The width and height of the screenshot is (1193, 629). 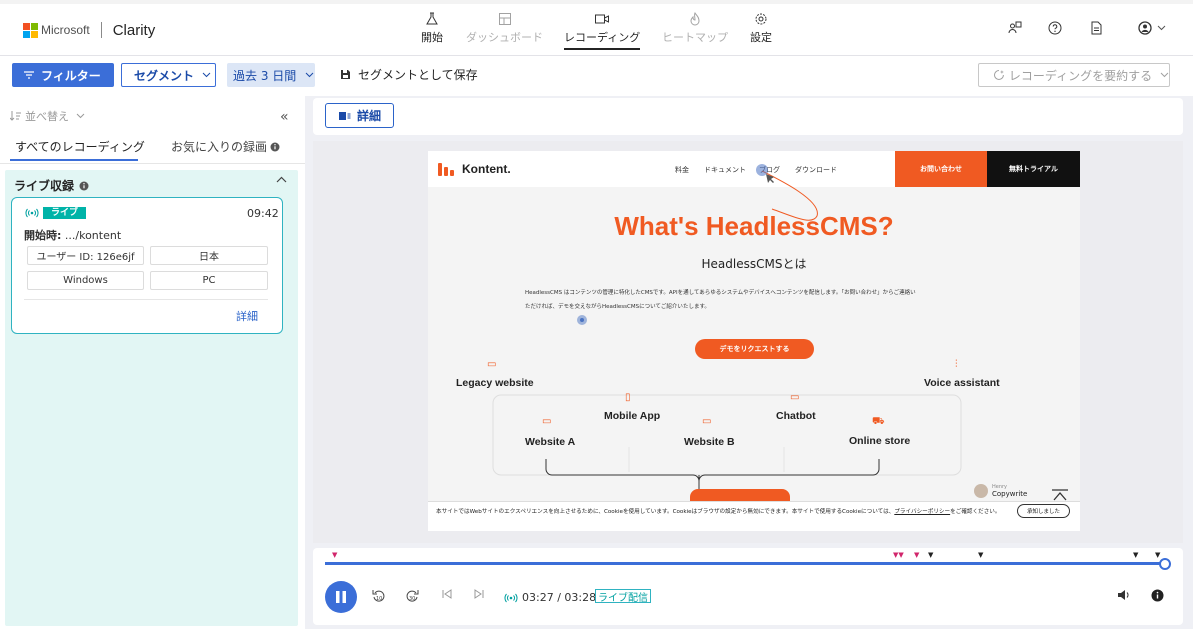 I want to click on card-divider, so click(x=146, y=299).